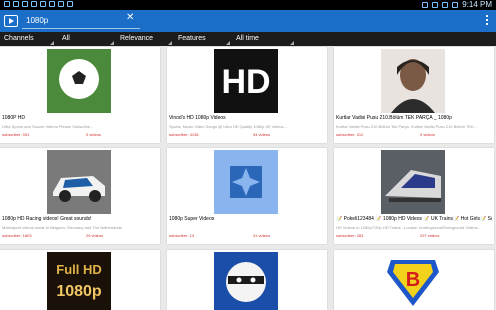 This screenshot has width=496, height=310. What do you see at coordinates (136, 38) in the screenshot?
I see `filter-relevance: Relevance` at bounding box center [136, 38].